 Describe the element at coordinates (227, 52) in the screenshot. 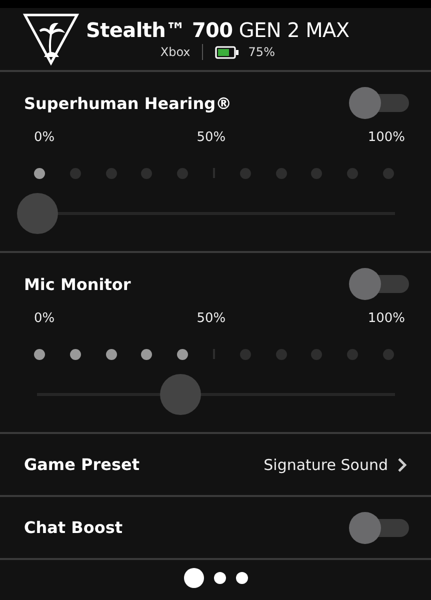

I see `battery-icon` at that location.